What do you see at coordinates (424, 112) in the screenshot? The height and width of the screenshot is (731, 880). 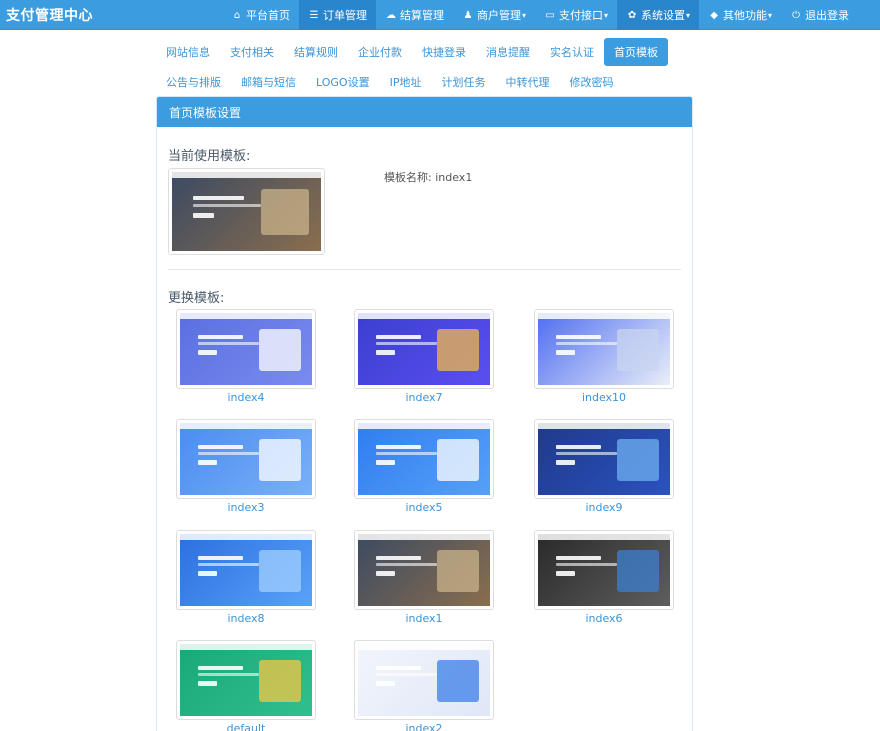 I see `panel-heading: 首页模板设置` at bounding box center [424, 112].